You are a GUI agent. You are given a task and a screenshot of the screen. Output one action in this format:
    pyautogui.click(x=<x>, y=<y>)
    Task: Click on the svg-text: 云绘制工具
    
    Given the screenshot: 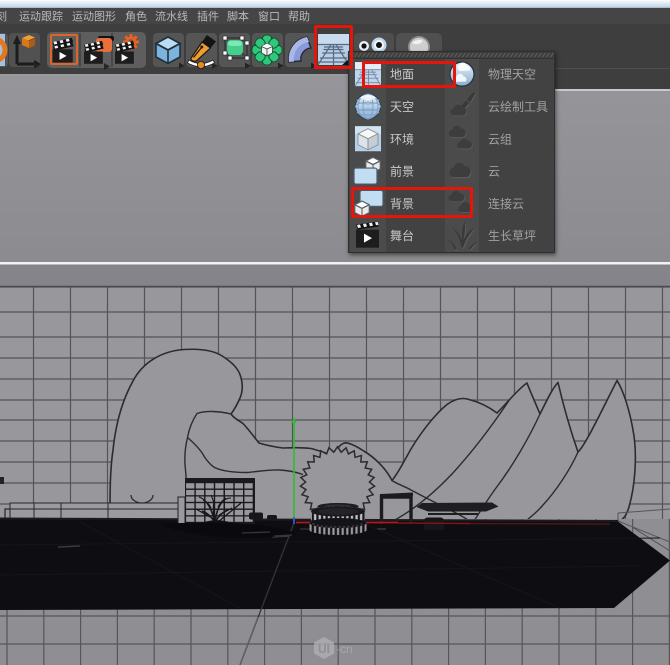 What is the action you would take?
    pyautogui.click(x=518, y=106)
    